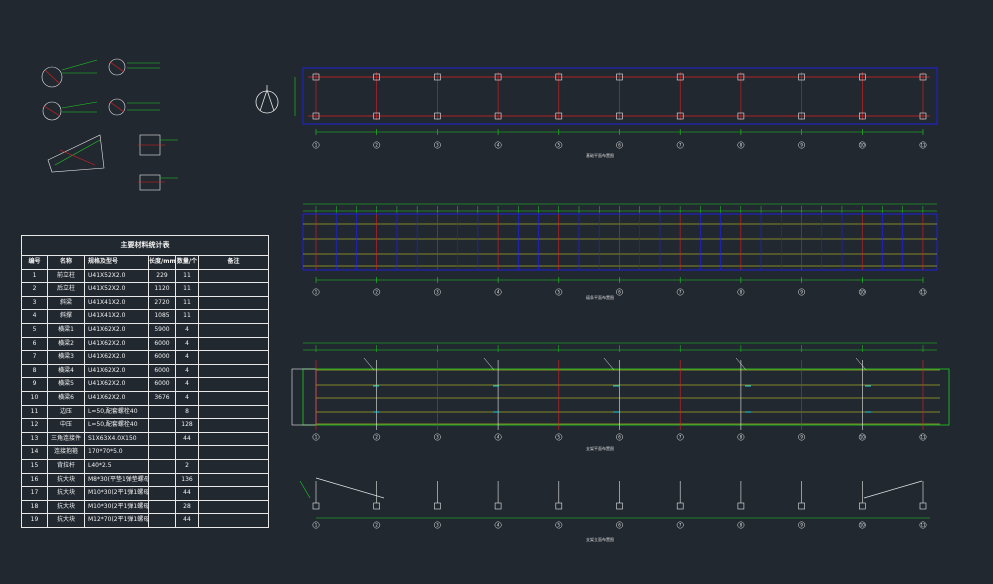 The width and height of the screenshot is (993, 584). Describe the element at coordinates (187, 289) in the screenshot. I see `table-cell: 11` at that location.